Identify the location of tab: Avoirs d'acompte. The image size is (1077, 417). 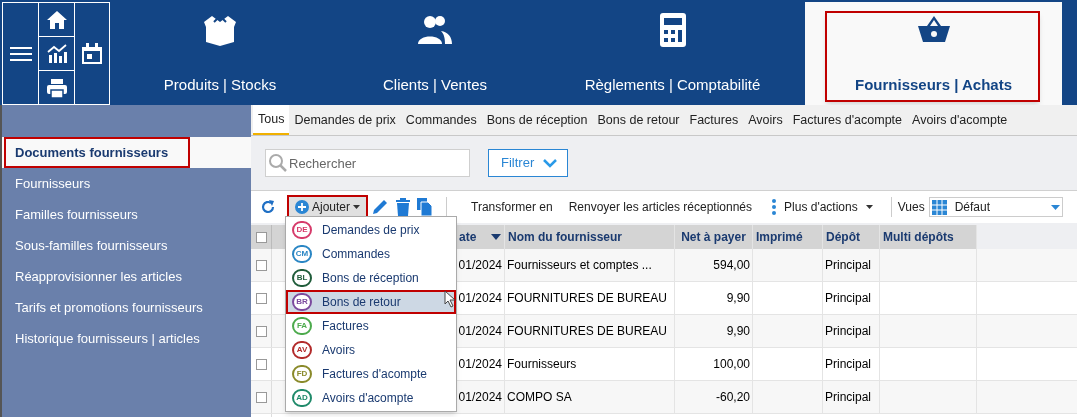
(960, 120).